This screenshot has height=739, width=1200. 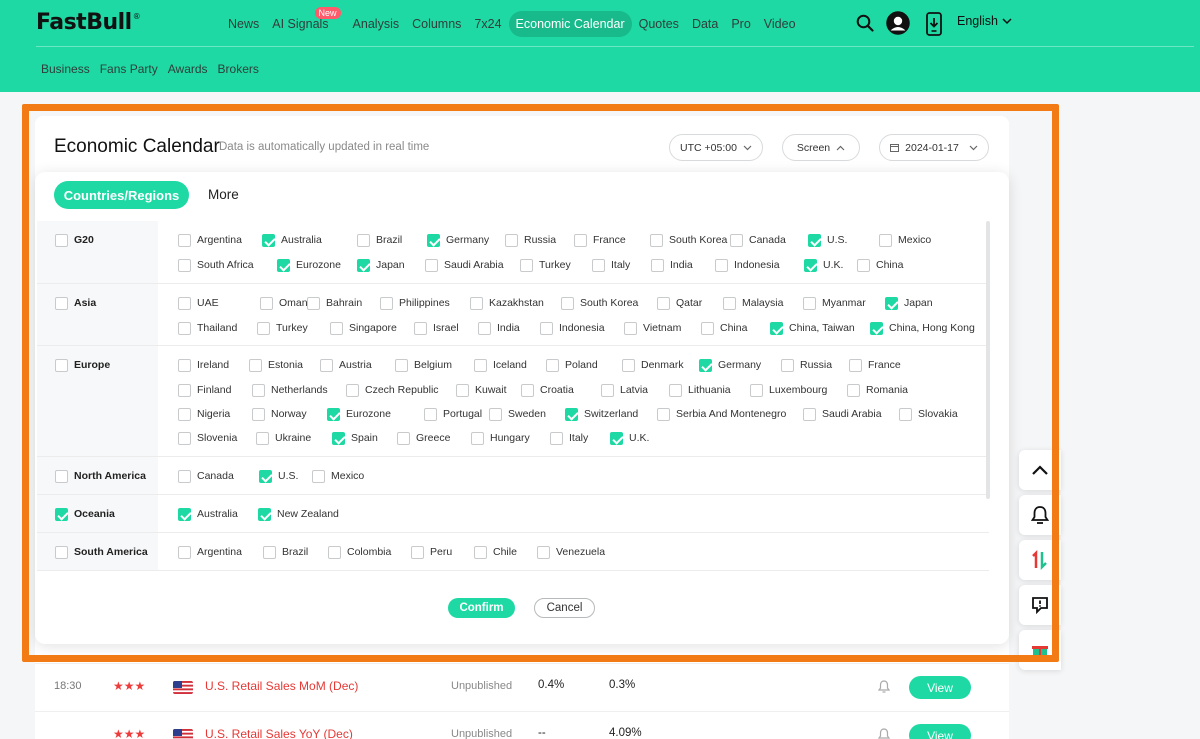 What do you see at coordinates (865, 23) in the screenshot?
I see `search-icon` at bounding box center [865, 23].